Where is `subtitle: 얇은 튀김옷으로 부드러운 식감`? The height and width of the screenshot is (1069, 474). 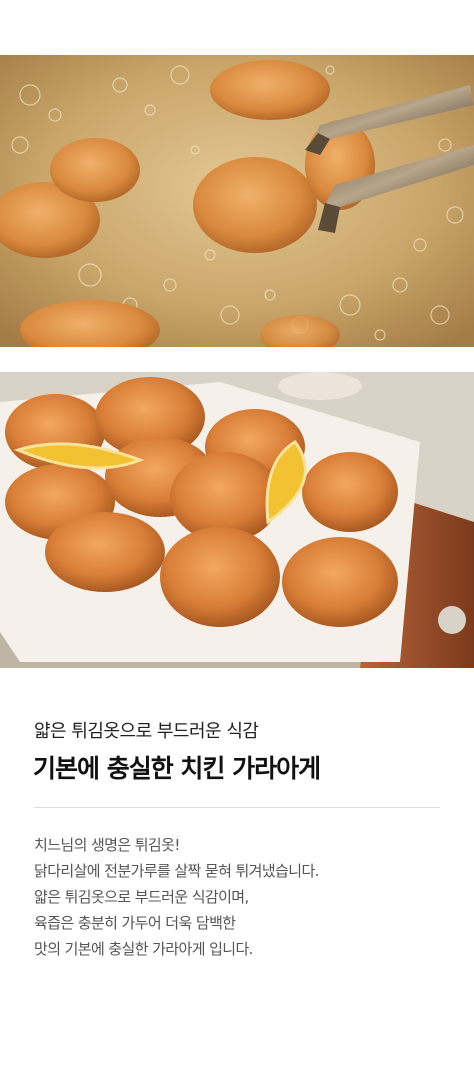
subtitle: 얇은 튀김옷으로 부드러운 식감 is located at coordinates (146, 731).